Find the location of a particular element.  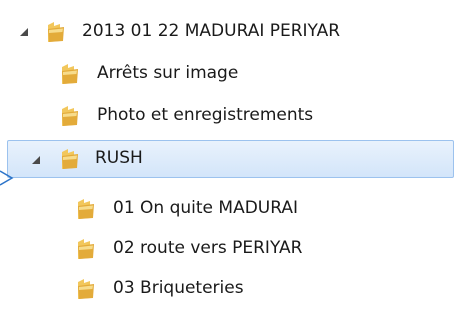

tree-item-label: Arrêts sur image is located at coordinates (168, 73).